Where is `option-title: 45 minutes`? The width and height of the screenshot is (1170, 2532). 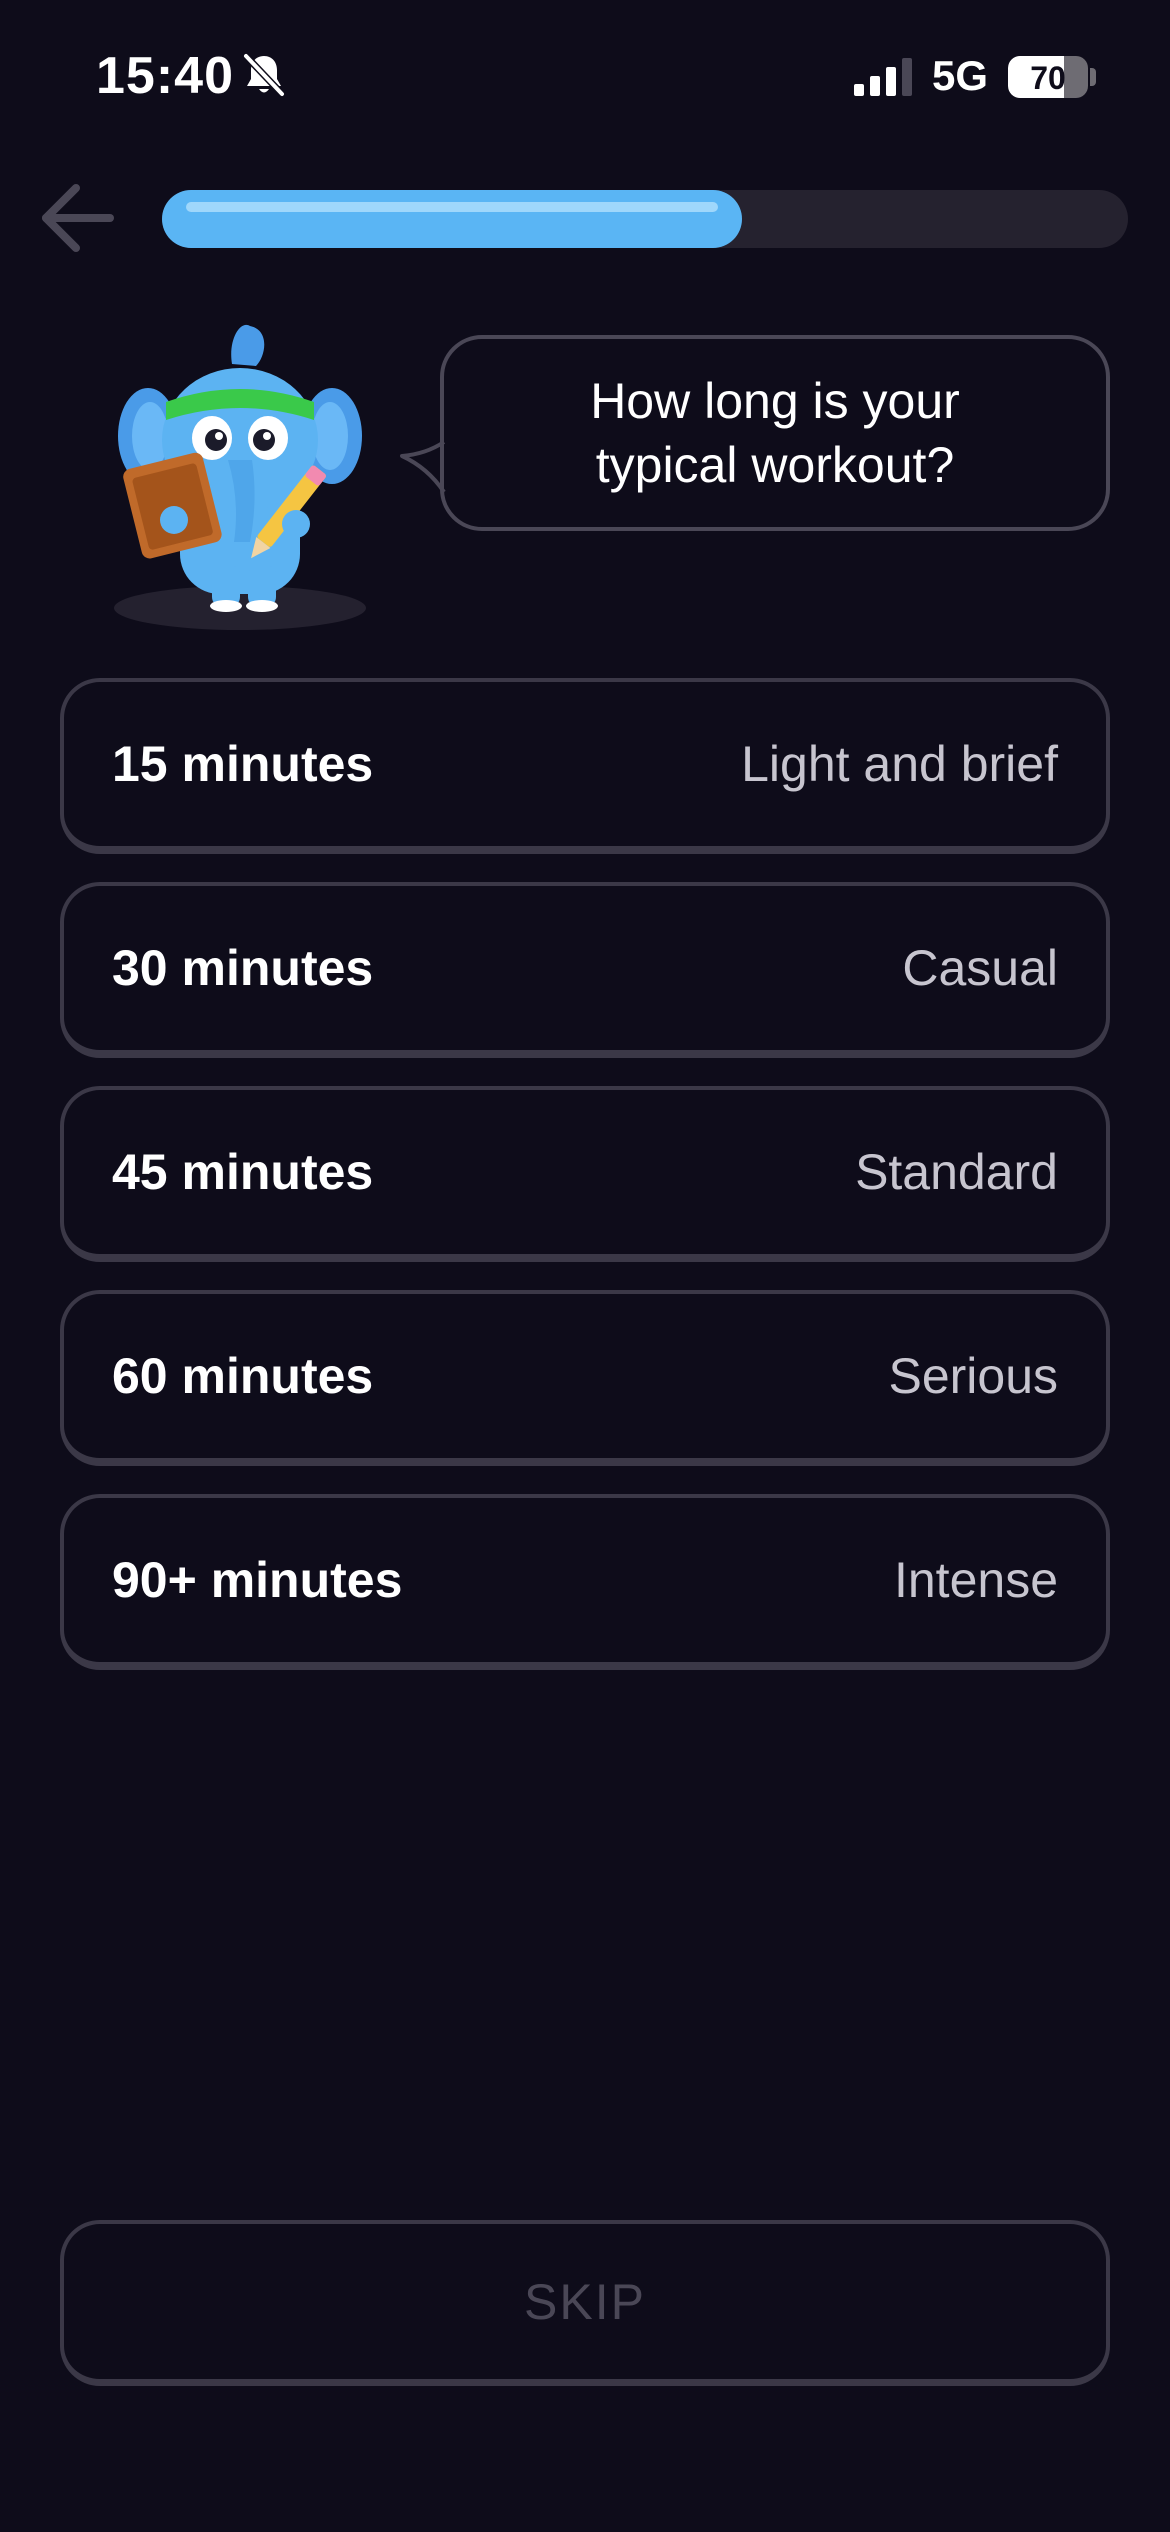
option-title: 45 minutes is located at coordinates (243, 1172).